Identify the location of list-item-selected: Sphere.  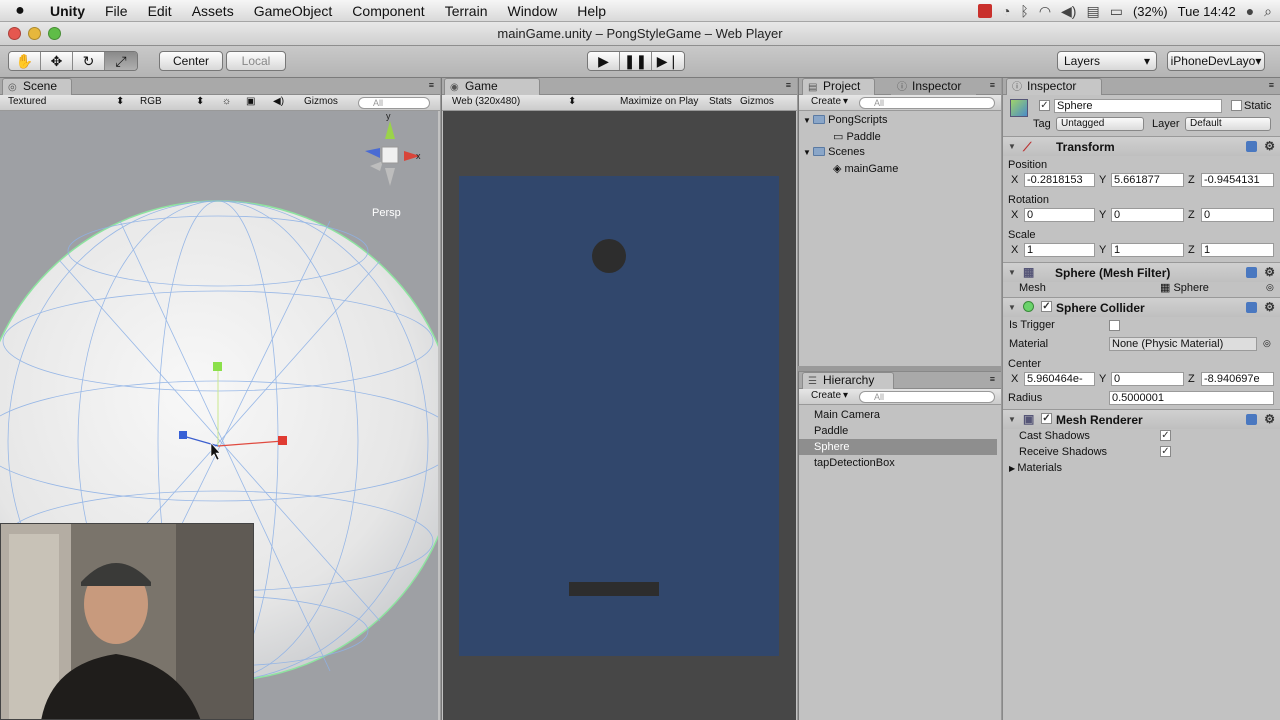
(898, 447).